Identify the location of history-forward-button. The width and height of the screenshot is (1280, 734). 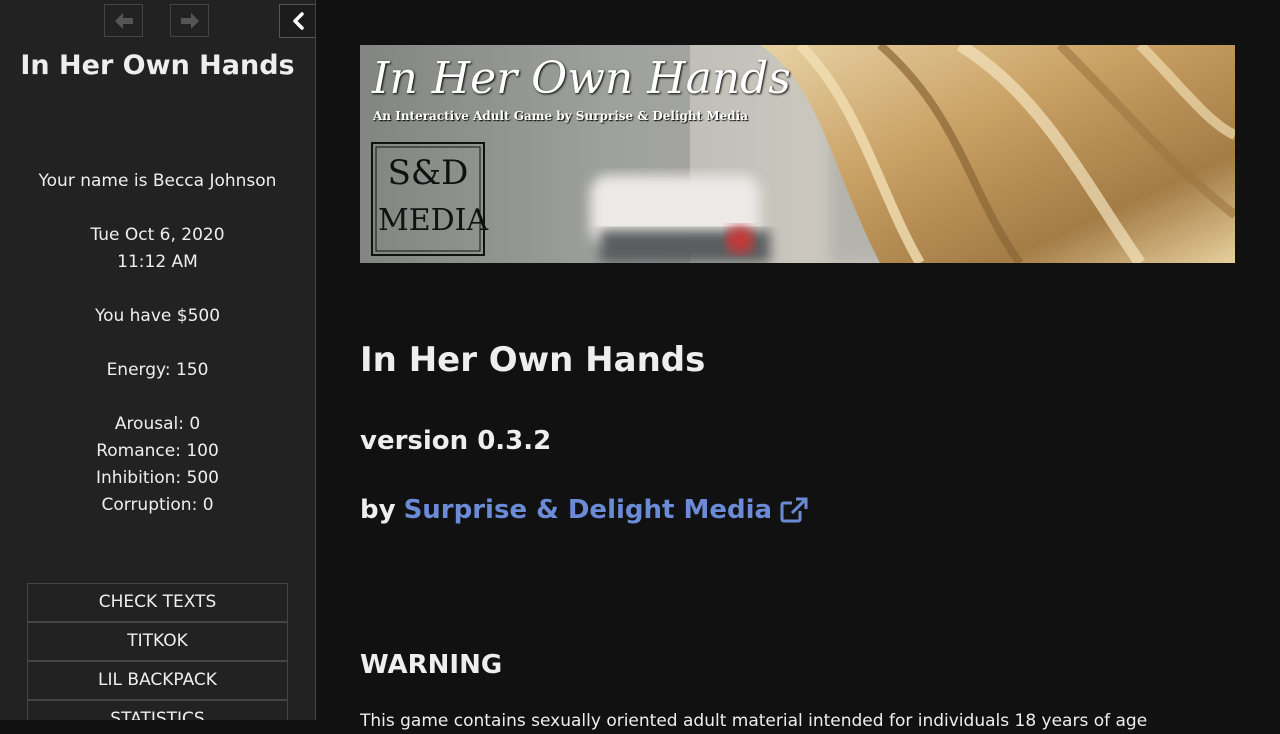
(189, 20).